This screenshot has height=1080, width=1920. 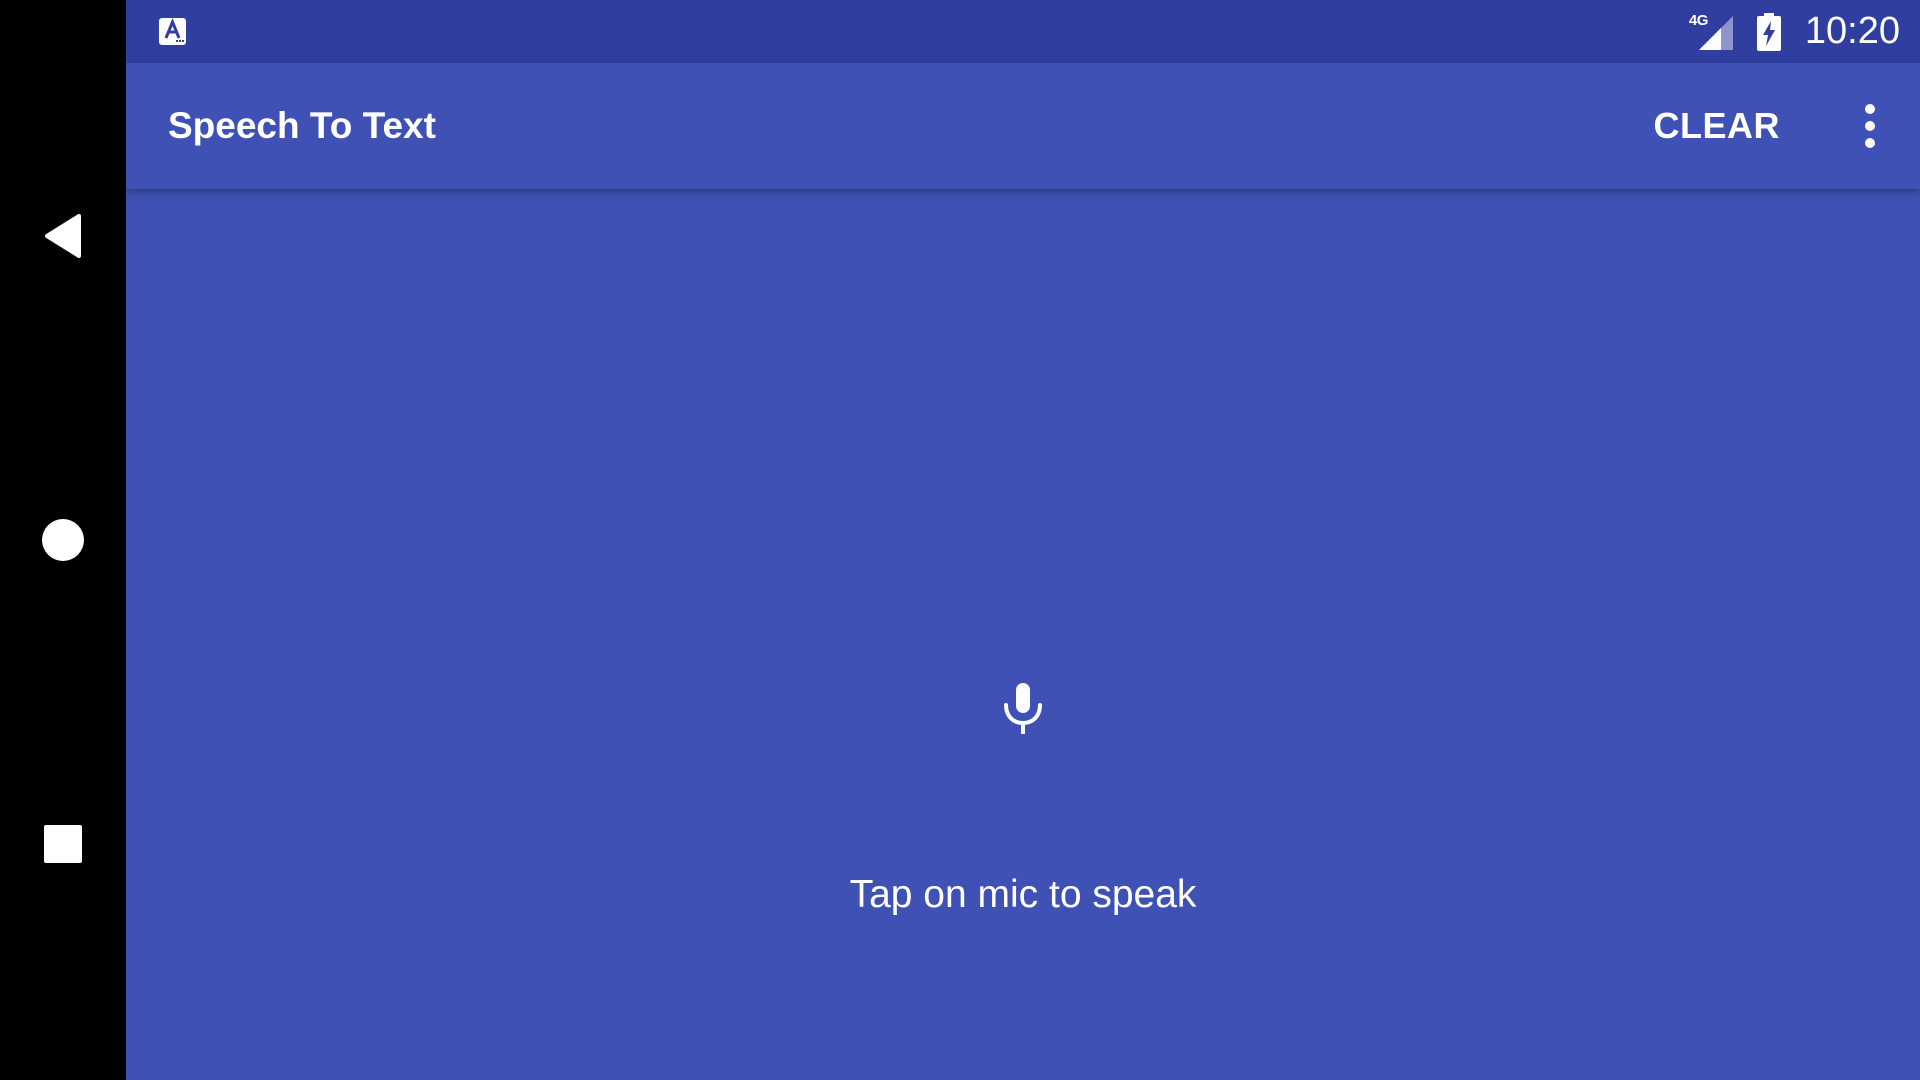 What do you see at coordinates (1023, 31) in the screenshot?
I see `status-bar: 4G 10:20` at bounding box center [1023, 31].